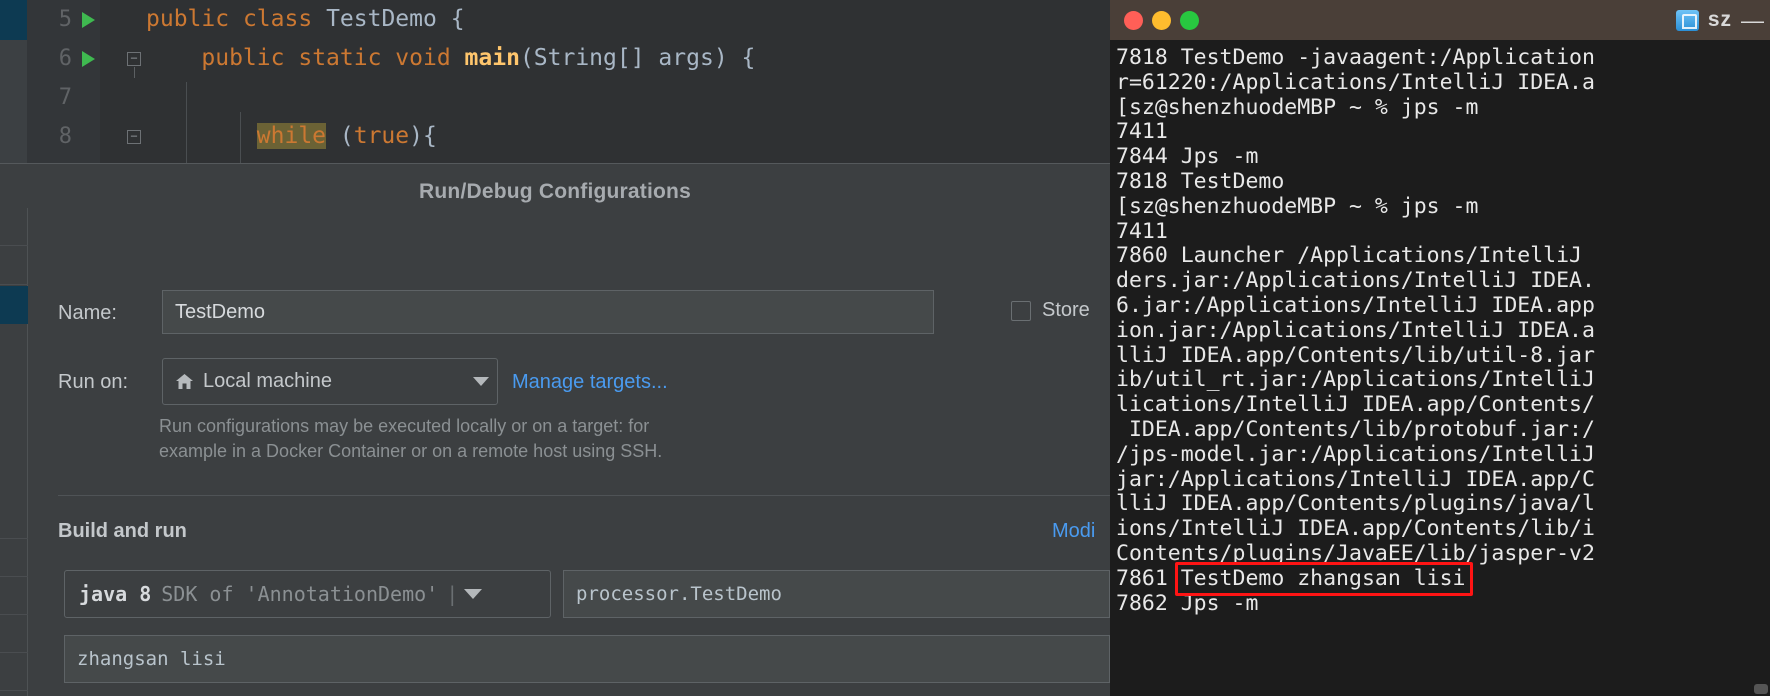 This screenshot has height=696, width=1770. What do you see at coordinates (1073, 531) in the screenshot?
I see `modify-options-link: Modi` at bounding box center [1073, 531].